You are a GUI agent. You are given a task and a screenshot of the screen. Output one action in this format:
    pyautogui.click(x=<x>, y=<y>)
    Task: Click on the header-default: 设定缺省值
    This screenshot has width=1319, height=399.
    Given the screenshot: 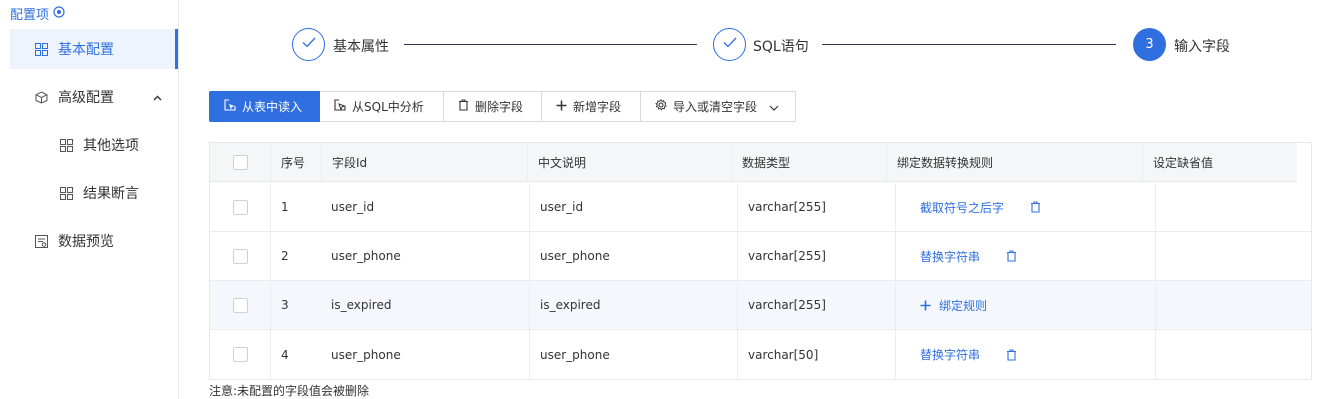 What is the action you would take?
    pyautogui.click(x=1219, y=162)
    